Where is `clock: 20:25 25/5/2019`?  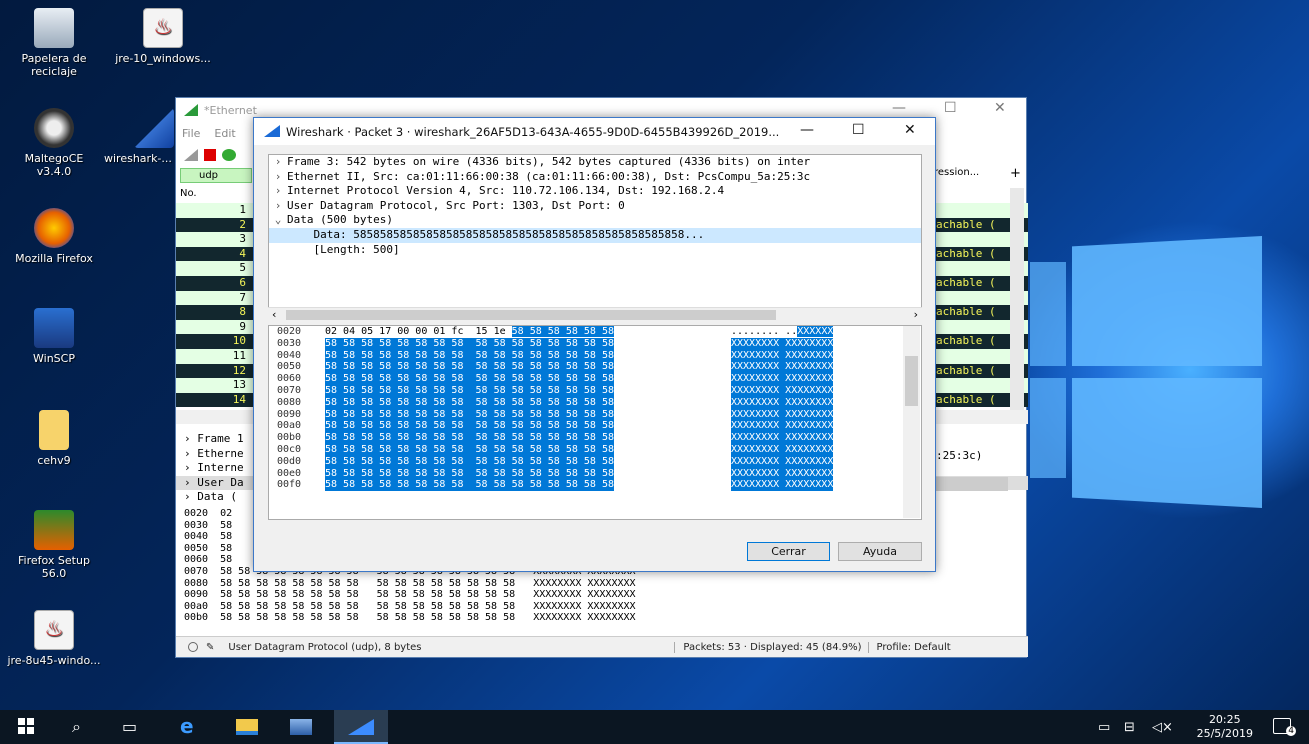
clock: 20:25 25/5/2019 is located at coordinates (1225, 727).